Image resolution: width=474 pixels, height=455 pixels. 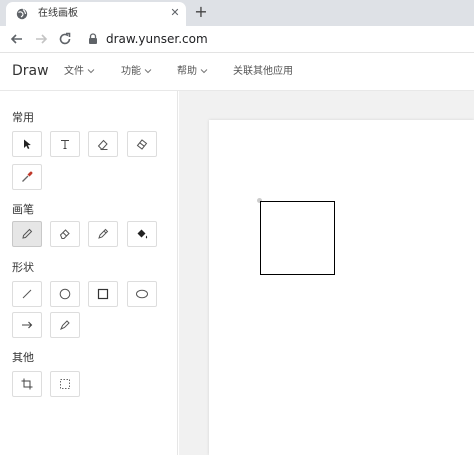 I want to click on new-tab-button: +, so click(x=201, y=12).